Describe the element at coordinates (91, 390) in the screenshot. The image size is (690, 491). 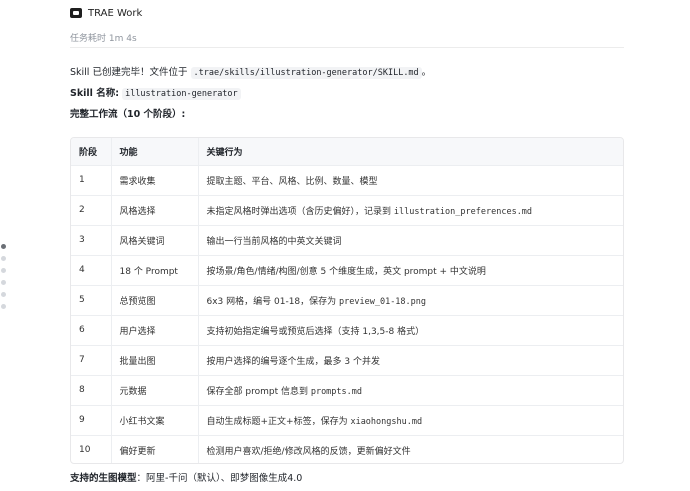
I see `stage-cell: 8` at that location.